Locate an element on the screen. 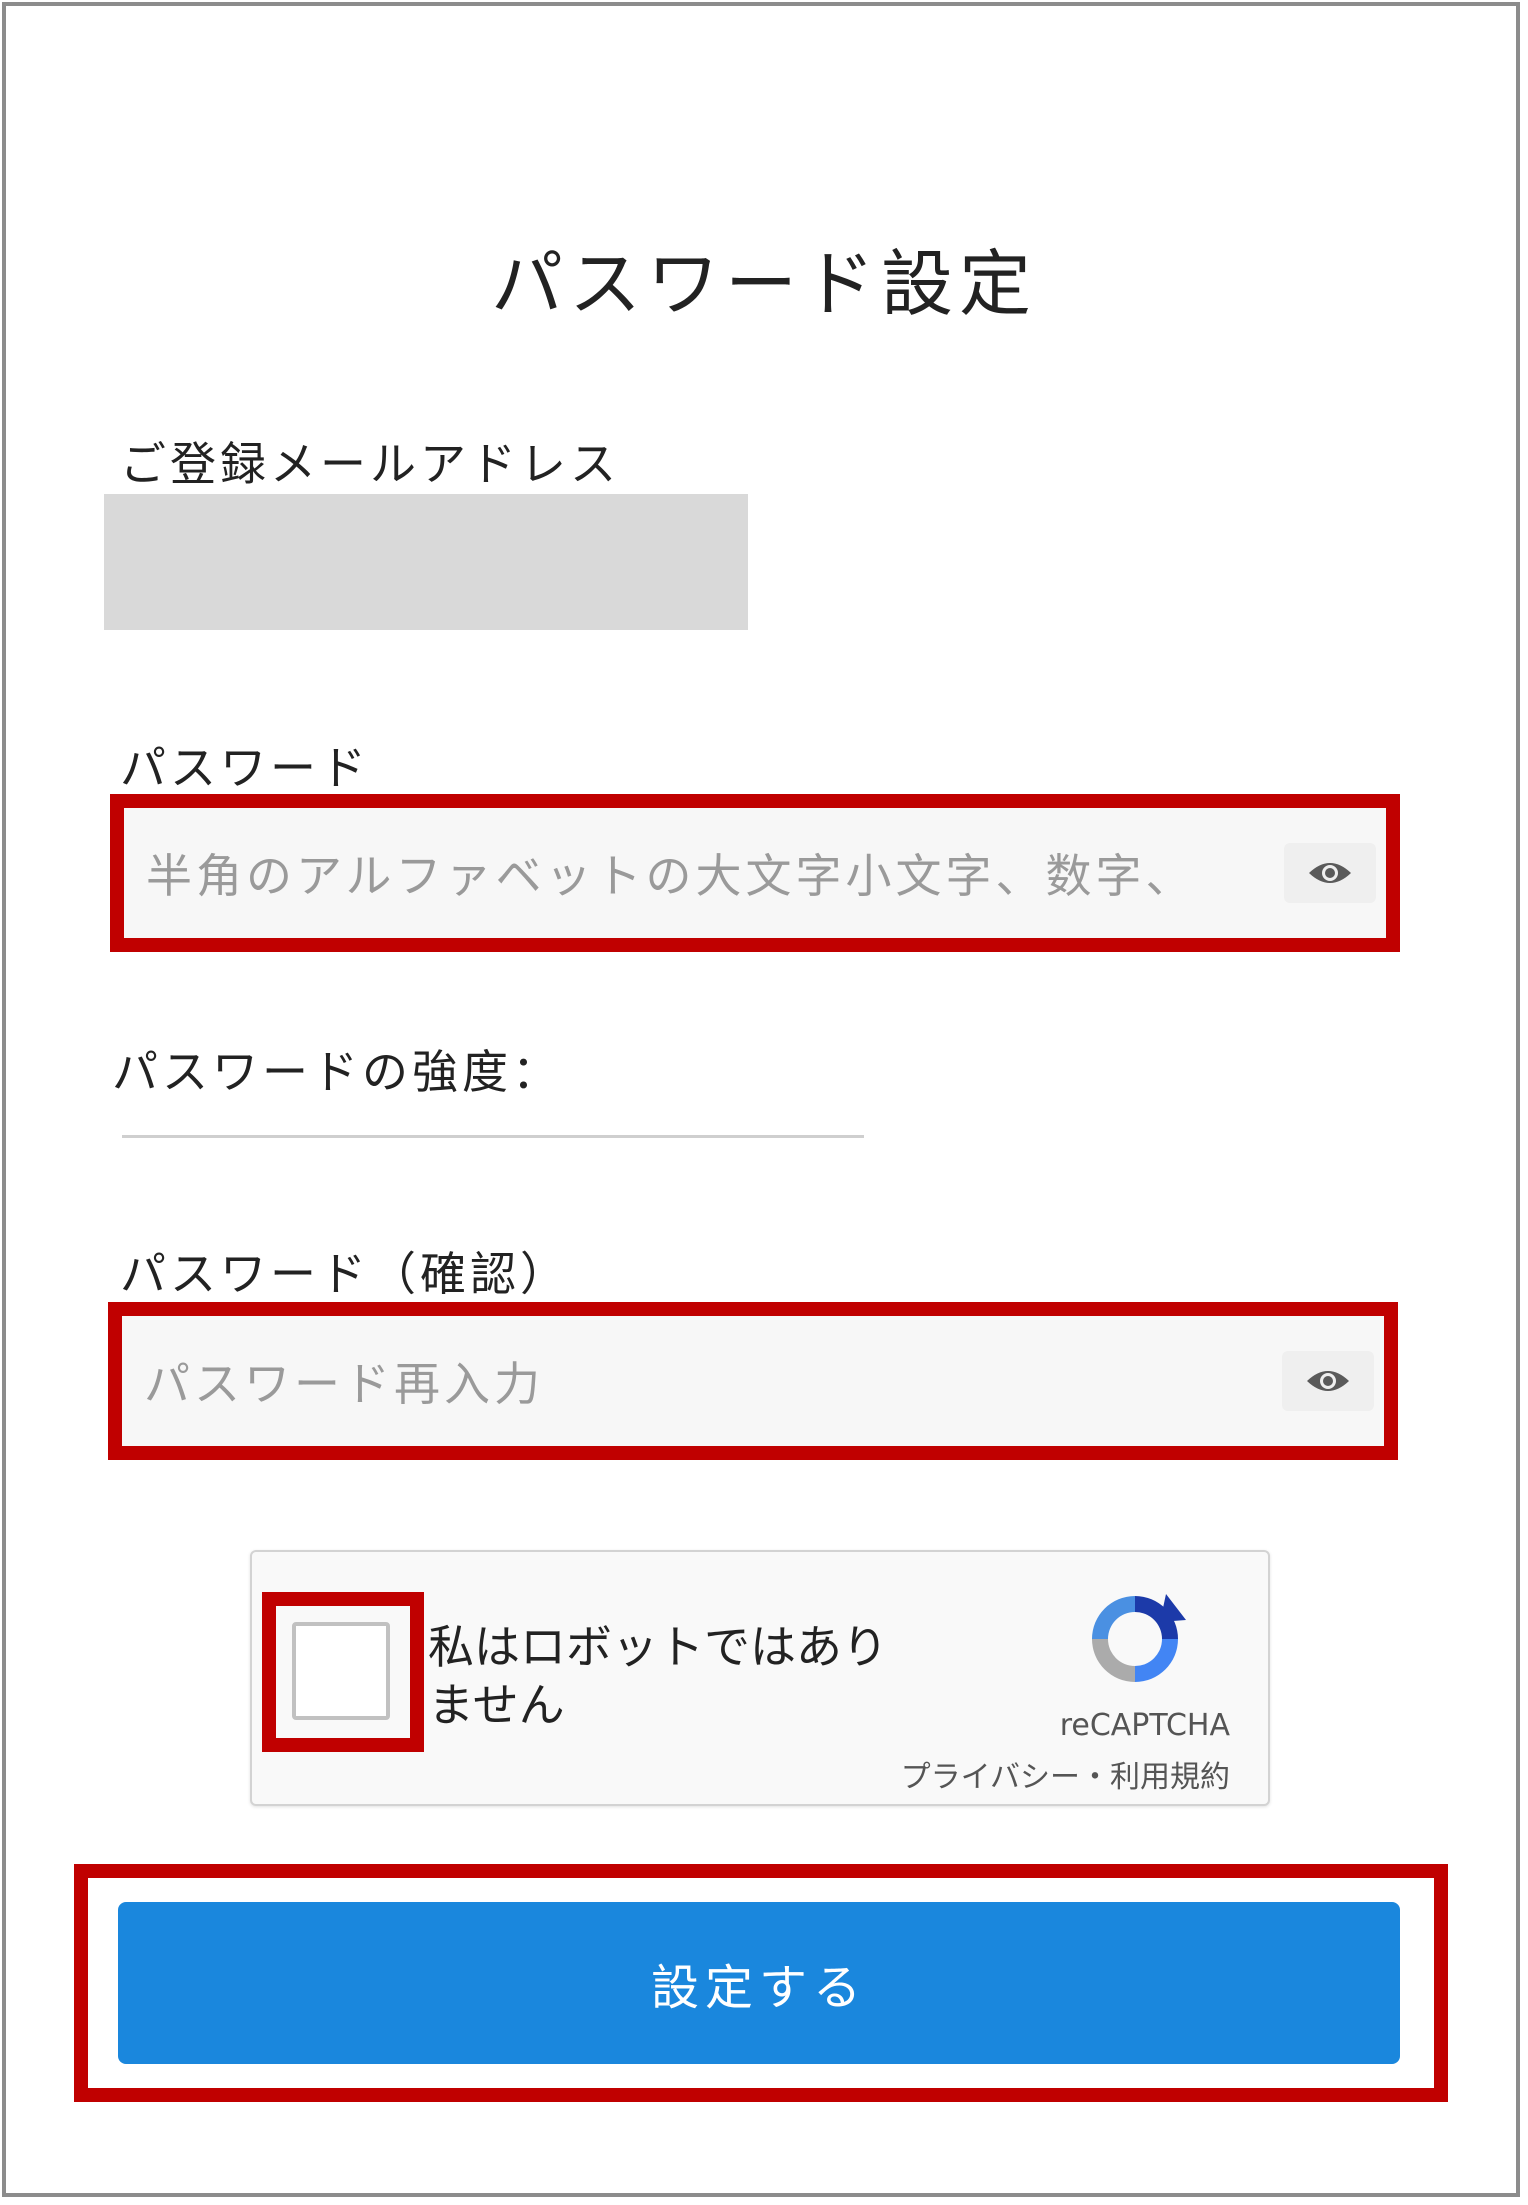 The width and height of the screenshot is (1528, 2205). submit-button: 設定する is located at coordinates (759, 1983).